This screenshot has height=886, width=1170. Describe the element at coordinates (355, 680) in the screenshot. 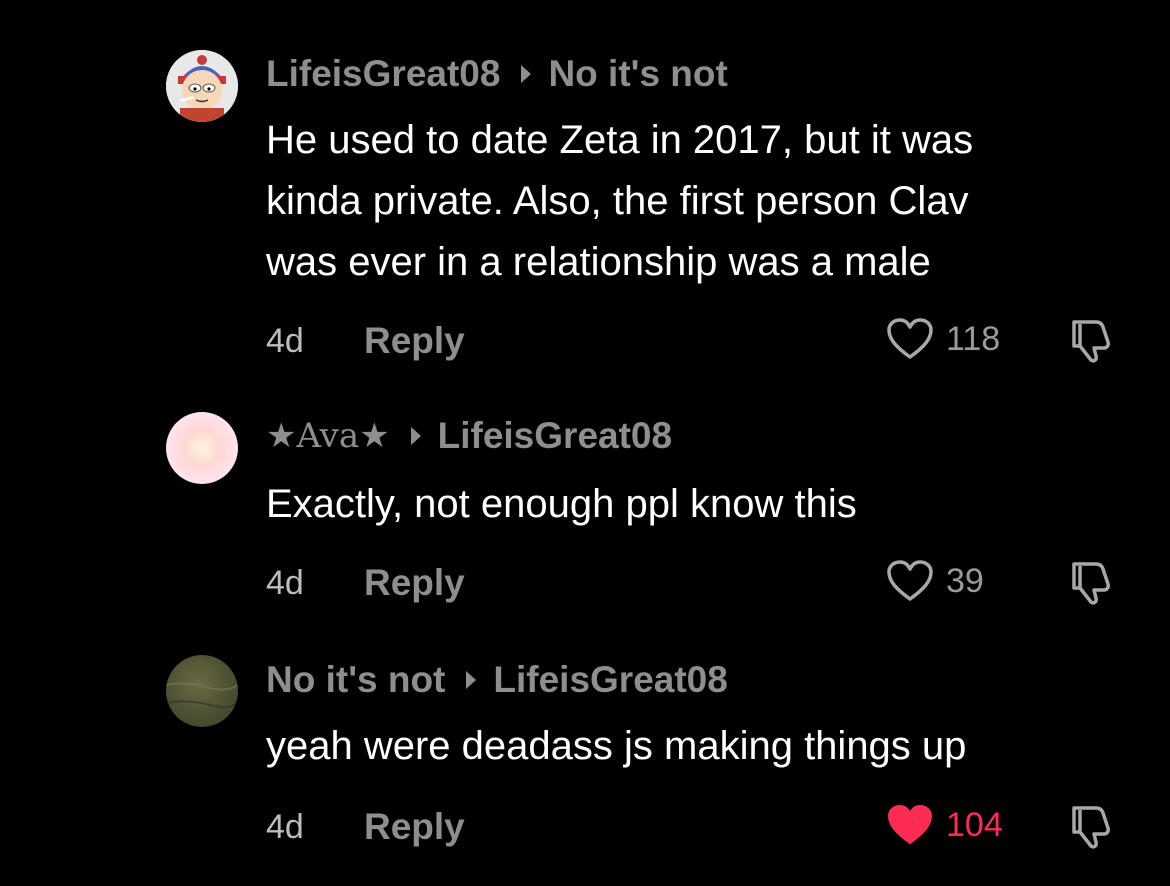

I see `author-name: No it's not` at that location.